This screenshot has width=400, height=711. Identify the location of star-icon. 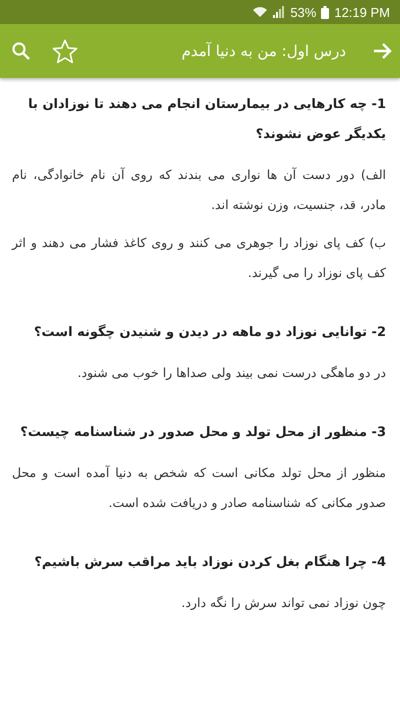
(65, 51).